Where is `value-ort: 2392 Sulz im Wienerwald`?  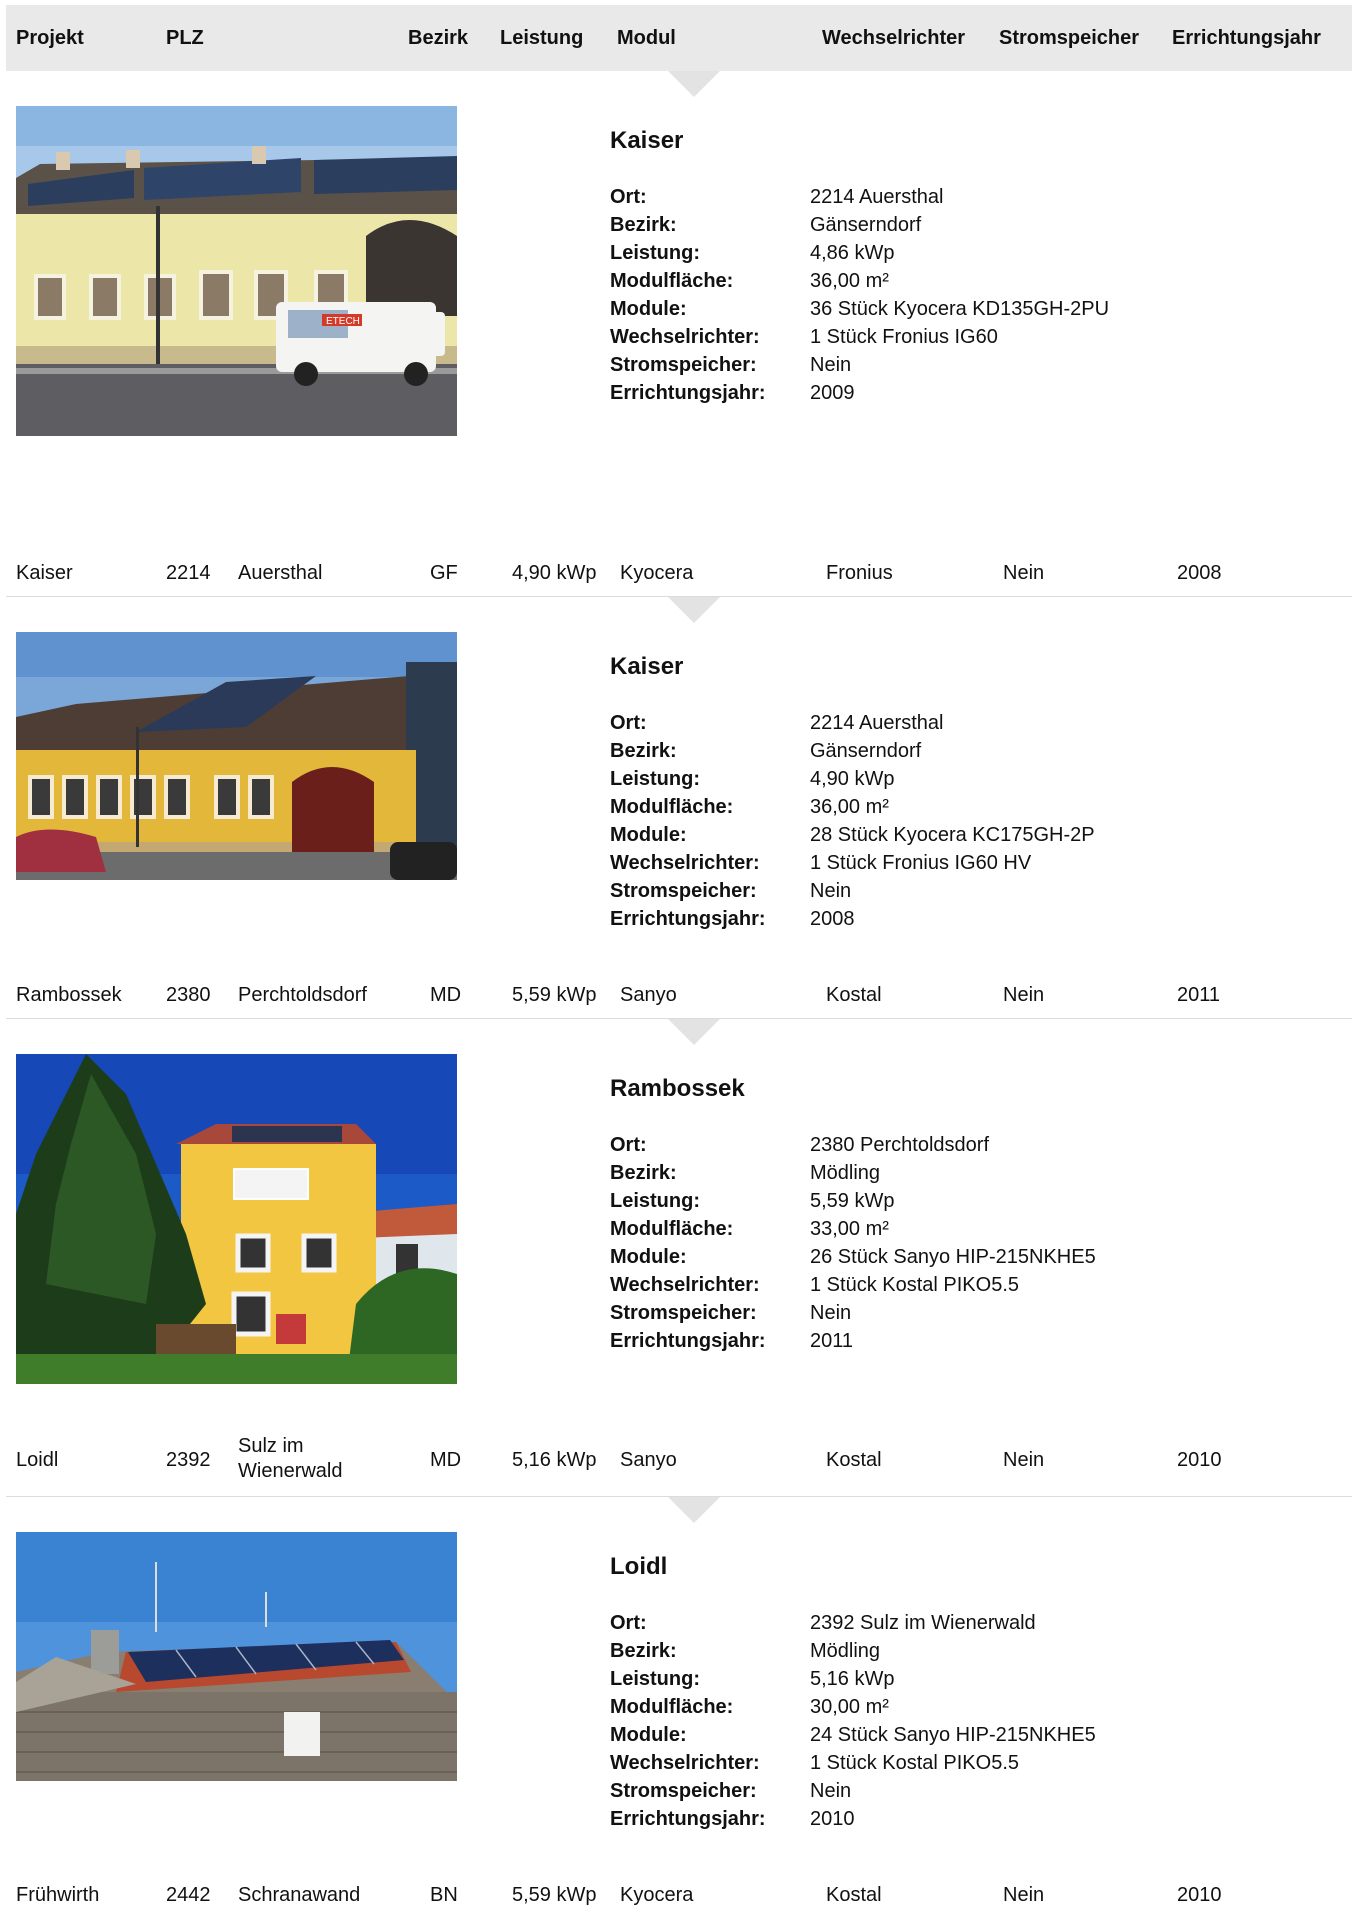 value-ort: 2392 Sulz im Wienerwald is located at coordinates (923, 1623).